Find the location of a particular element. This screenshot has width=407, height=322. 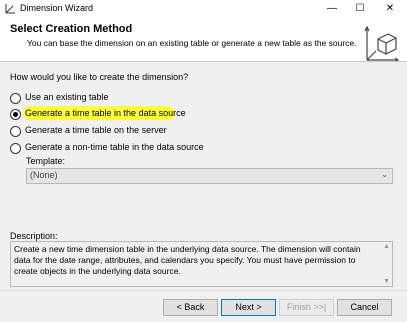

title-bar: Dimension Wizard — ☐ ✕ is located at coordinates (203, 8).